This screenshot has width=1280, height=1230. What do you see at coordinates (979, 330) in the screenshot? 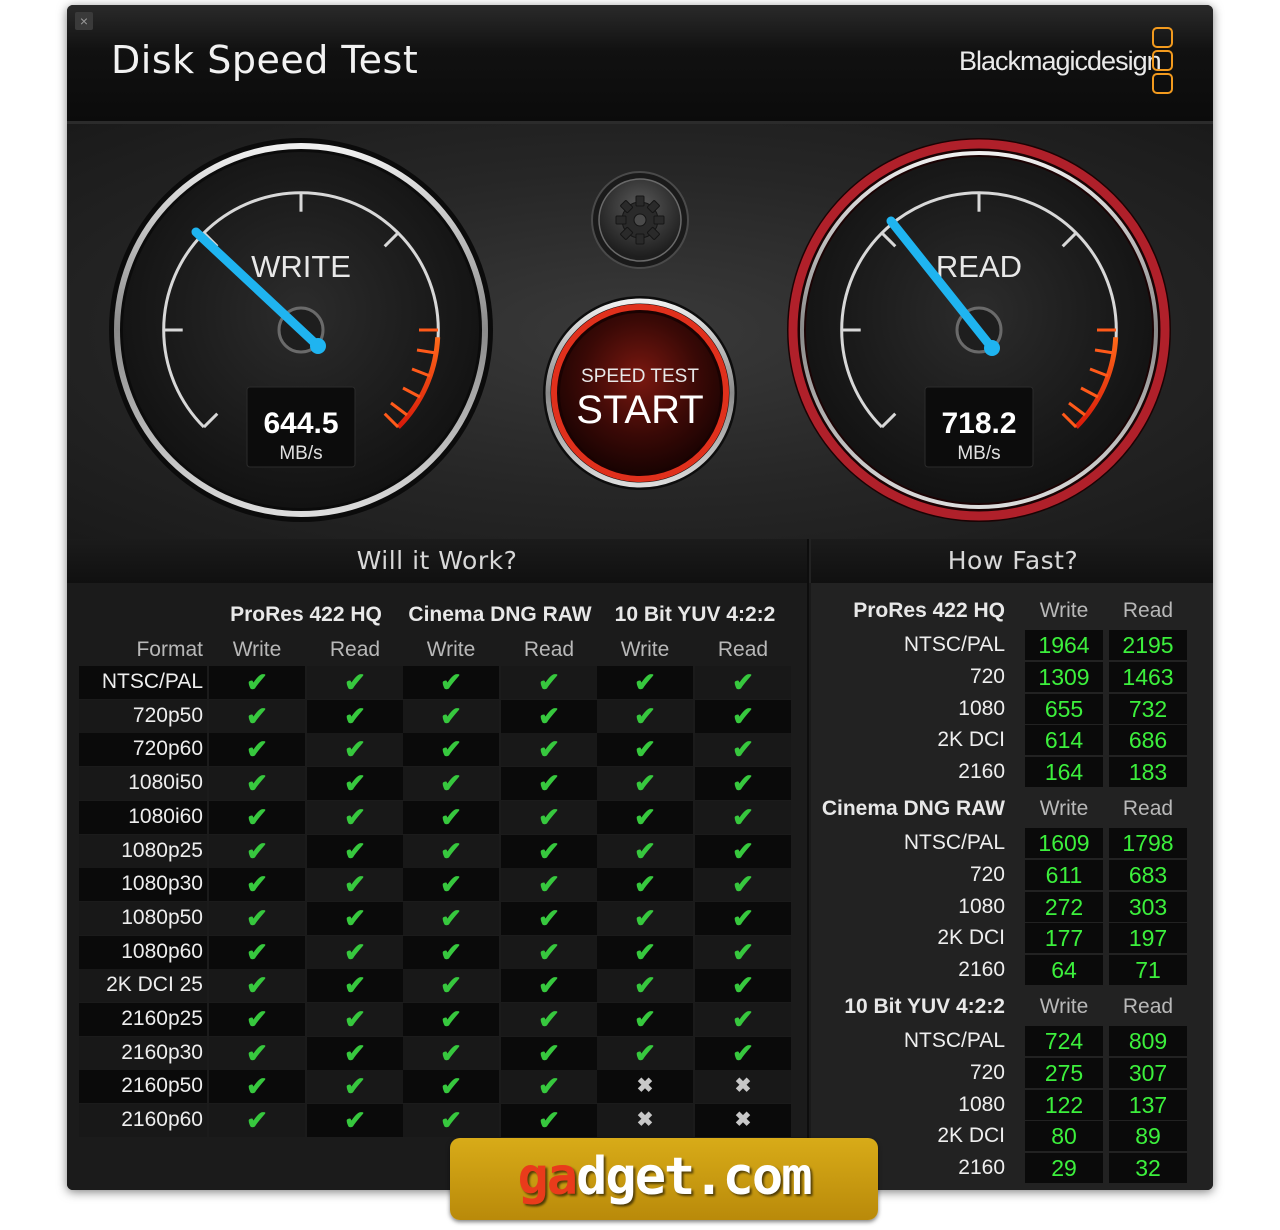
I see `read-gauge: READ 718.2 MB/s` at bounding box center [979, 330].